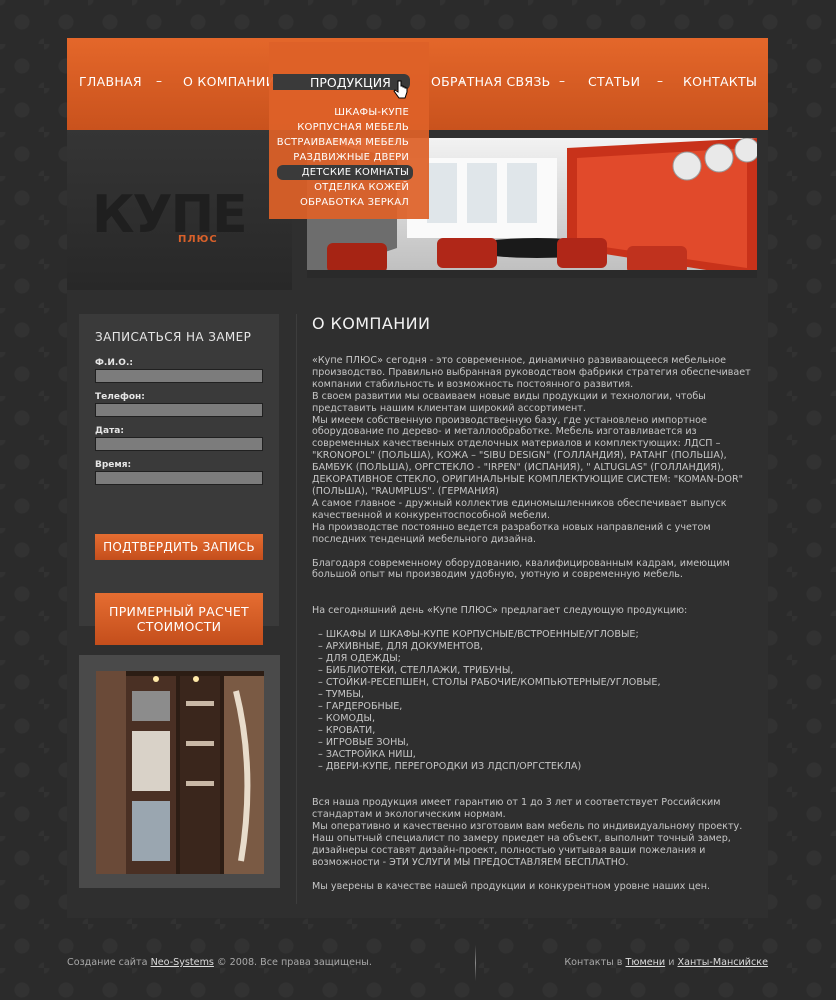 The image size is (836, 1000). I want to click on khanty-mansiysk-link: Ханты-Мансийске, so click(723, 962).